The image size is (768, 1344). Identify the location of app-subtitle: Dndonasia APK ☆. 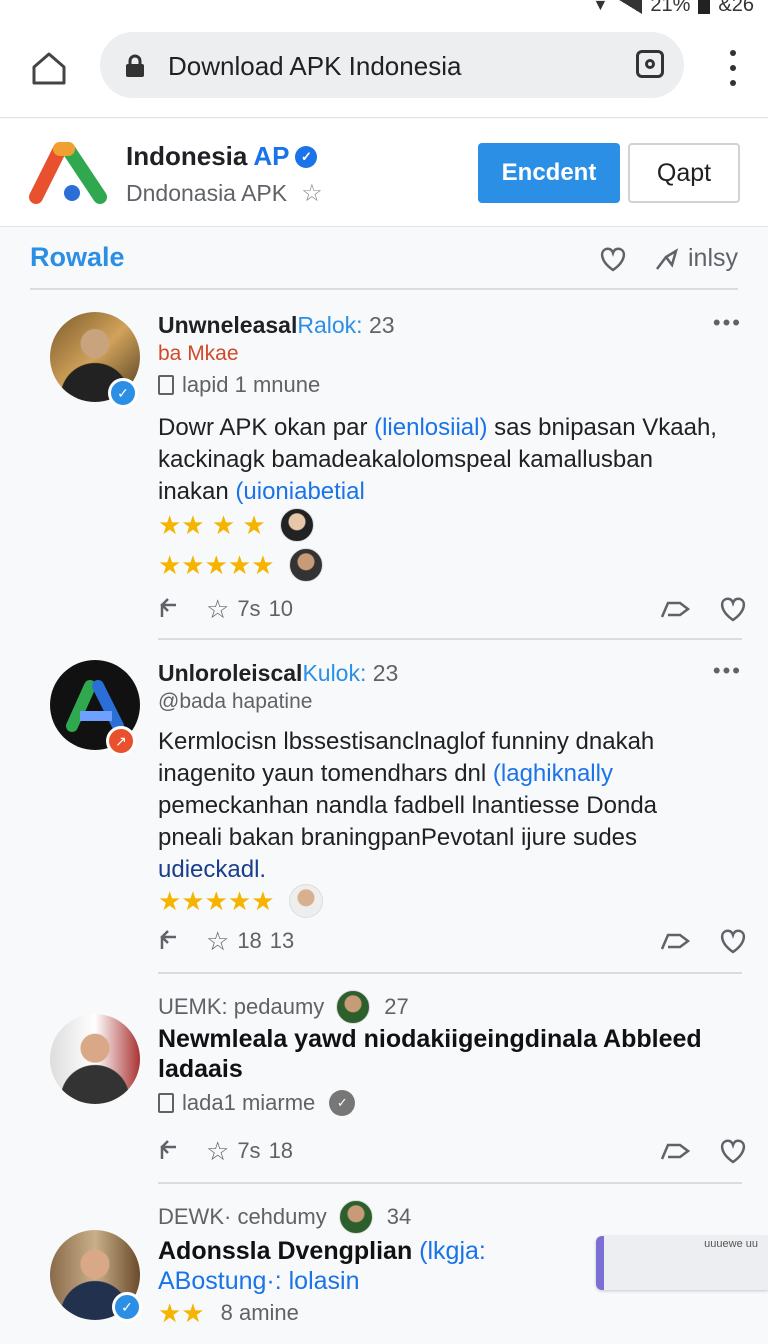
(224, 193).